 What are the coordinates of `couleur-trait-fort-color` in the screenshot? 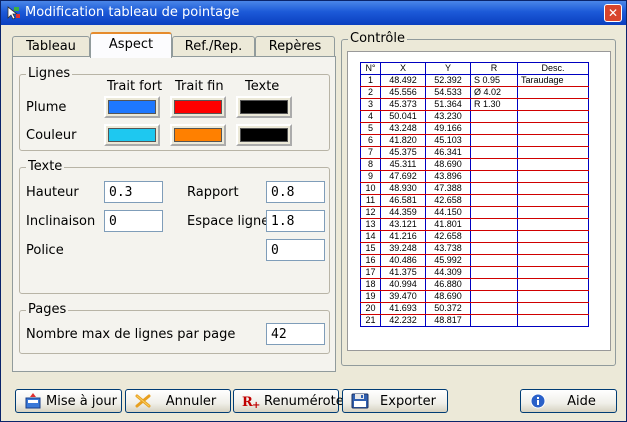 It's located at (132, 135).